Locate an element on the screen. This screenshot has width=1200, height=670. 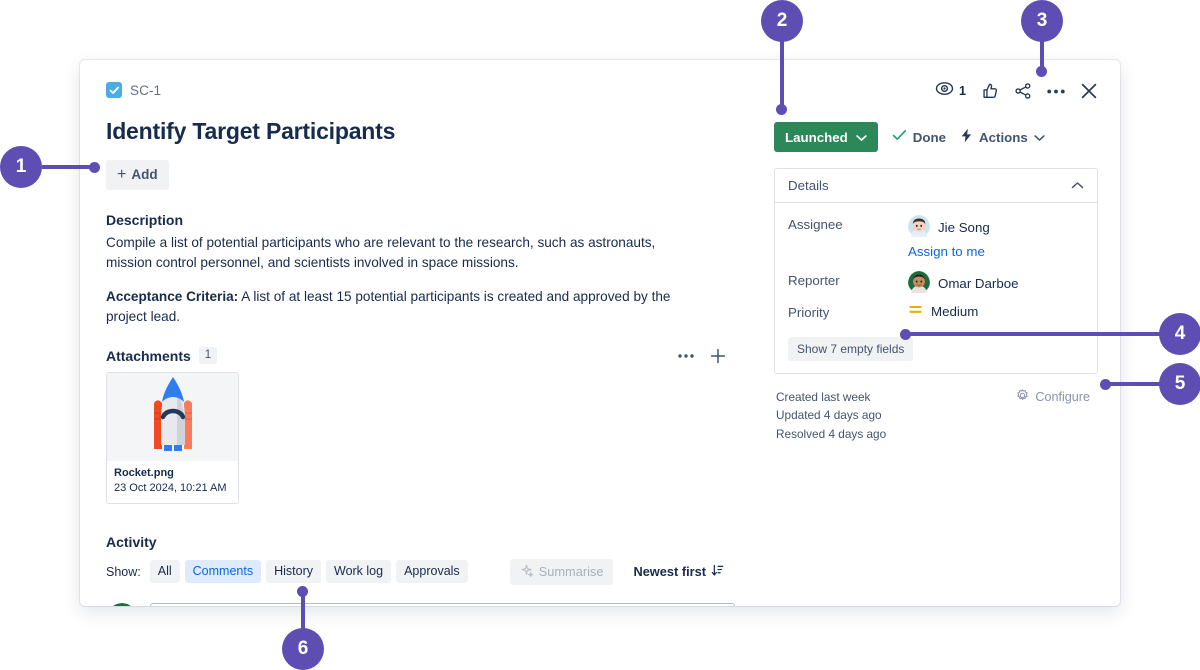
lightning-bolt-icon is located at coordinates (966, 137).